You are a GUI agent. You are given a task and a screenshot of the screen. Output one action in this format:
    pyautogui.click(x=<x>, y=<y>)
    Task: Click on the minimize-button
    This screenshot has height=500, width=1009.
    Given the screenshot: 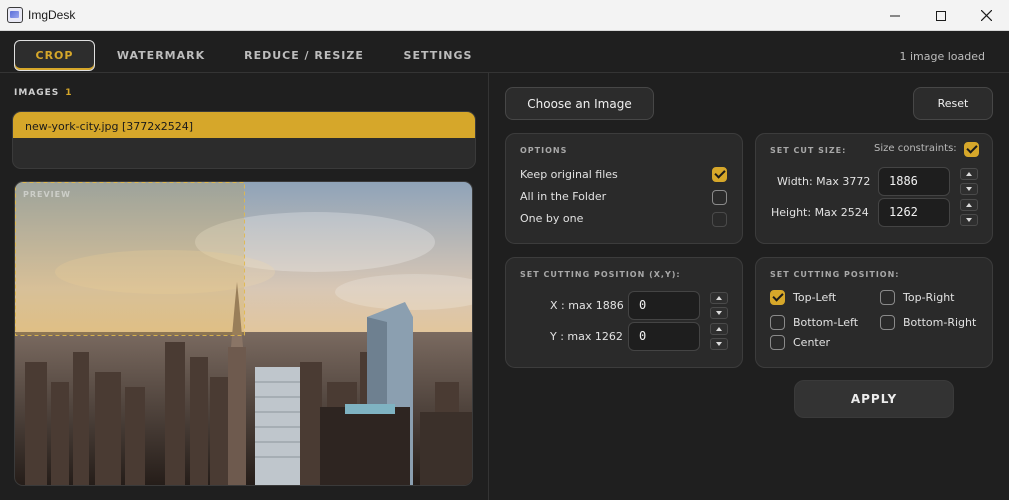 What is the action you would take?
    pyautogui.click(x=895, y=15)
    